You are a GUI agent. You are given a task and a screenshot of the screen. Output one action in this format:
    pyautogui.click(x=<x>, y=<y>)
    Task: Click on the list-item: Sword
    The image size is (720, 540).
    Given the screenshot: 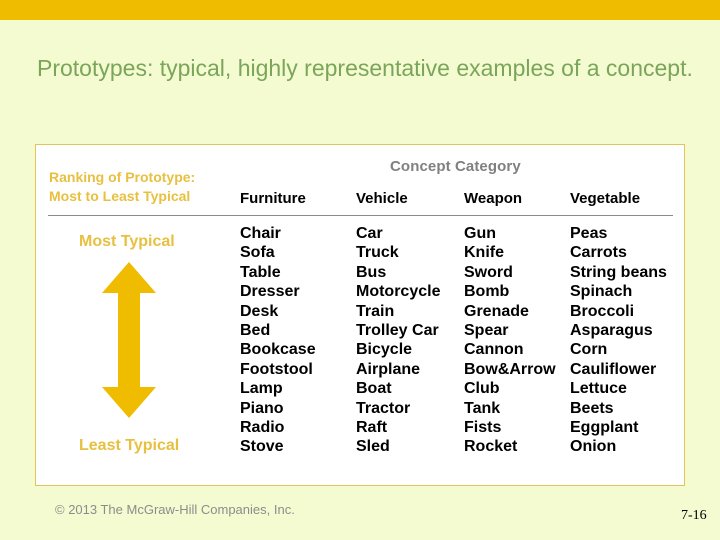 What is the action you would take?
    pyautogui.click(x=488, y=272)
    